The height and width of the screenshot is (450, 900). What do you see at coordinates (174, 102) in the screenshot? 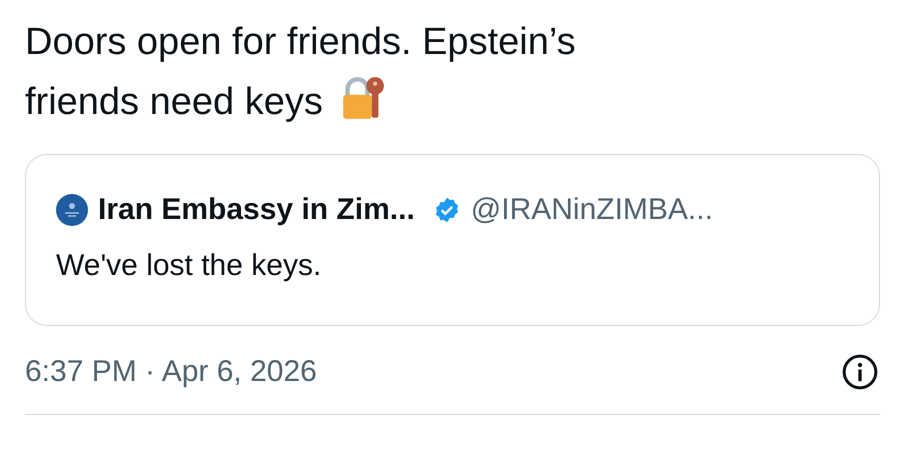
I see `tweet-text: friends need keys` at bounding box center [174, 102].